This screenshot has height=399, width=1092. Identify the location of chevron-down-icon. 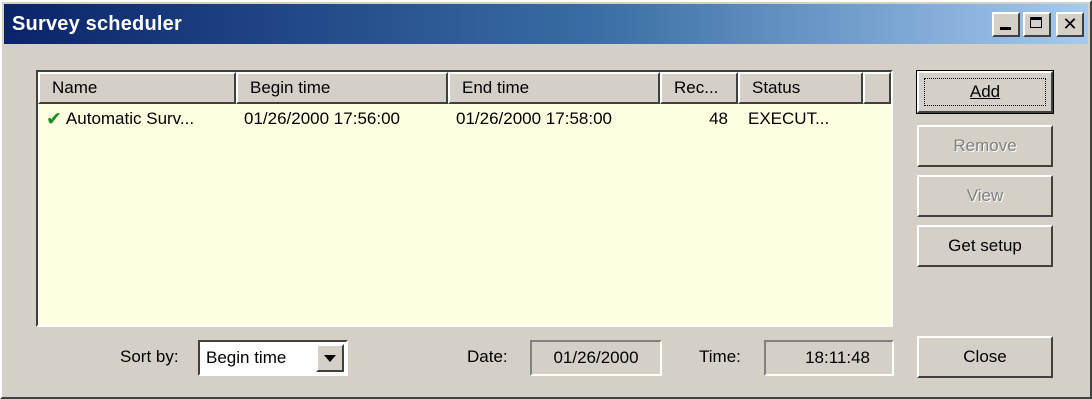
(330, 358).